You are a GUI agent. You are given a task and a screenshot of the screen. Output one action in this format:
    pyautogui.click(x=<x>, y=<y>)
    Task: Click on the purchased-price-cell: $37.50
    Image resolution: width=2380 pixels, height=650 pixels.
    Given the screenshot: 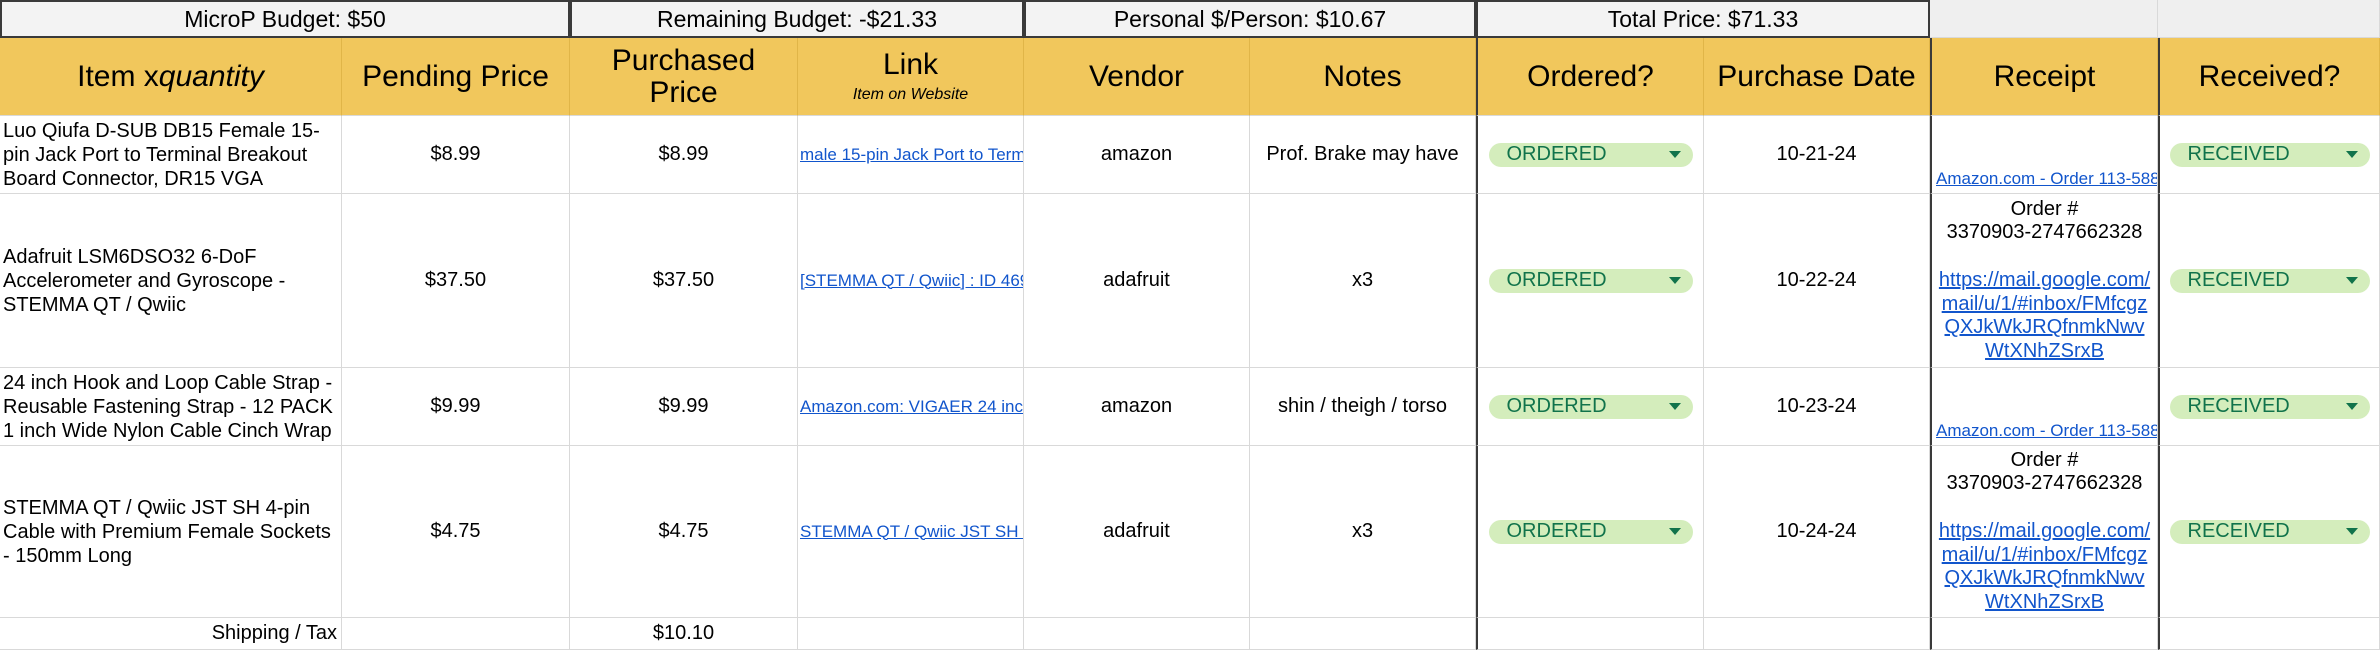 What is the action you would take?
    pyautogui.click(x=684, y=281)
    